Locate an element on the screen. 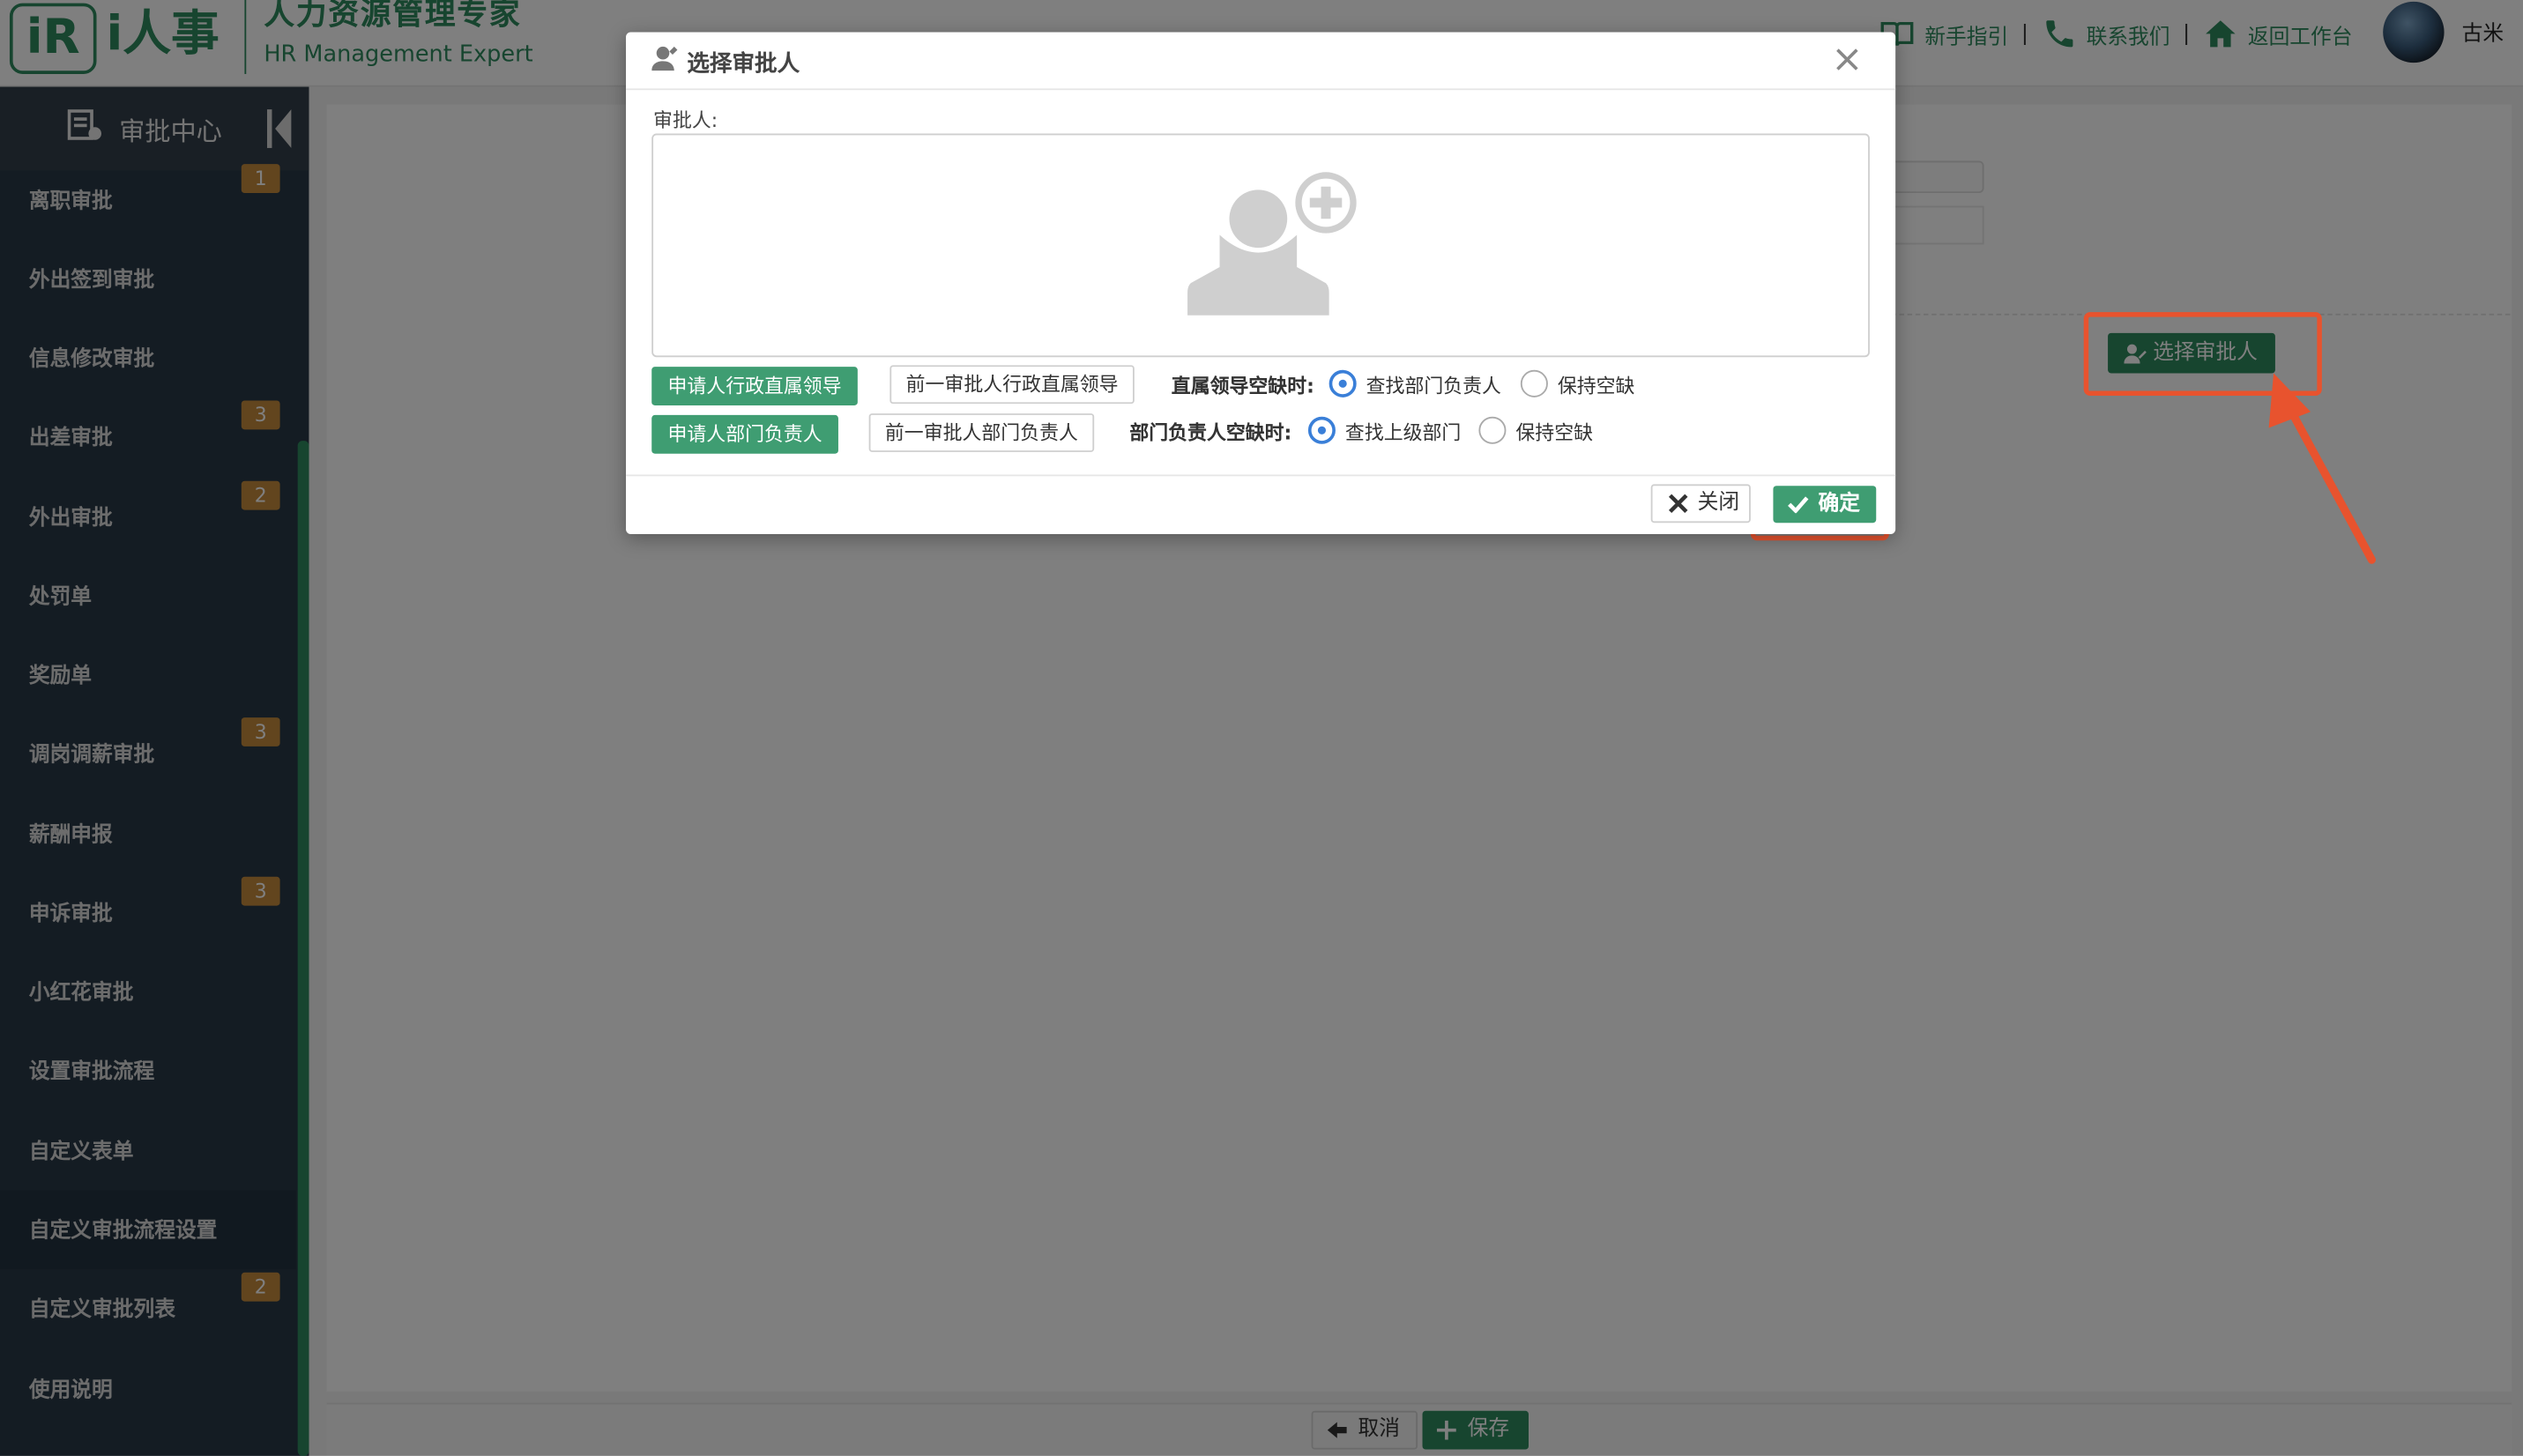 Image resolution: width=2523 pixels, height=1456 pixels. approver-label: 审批人: is located at coordinates (685, 120).